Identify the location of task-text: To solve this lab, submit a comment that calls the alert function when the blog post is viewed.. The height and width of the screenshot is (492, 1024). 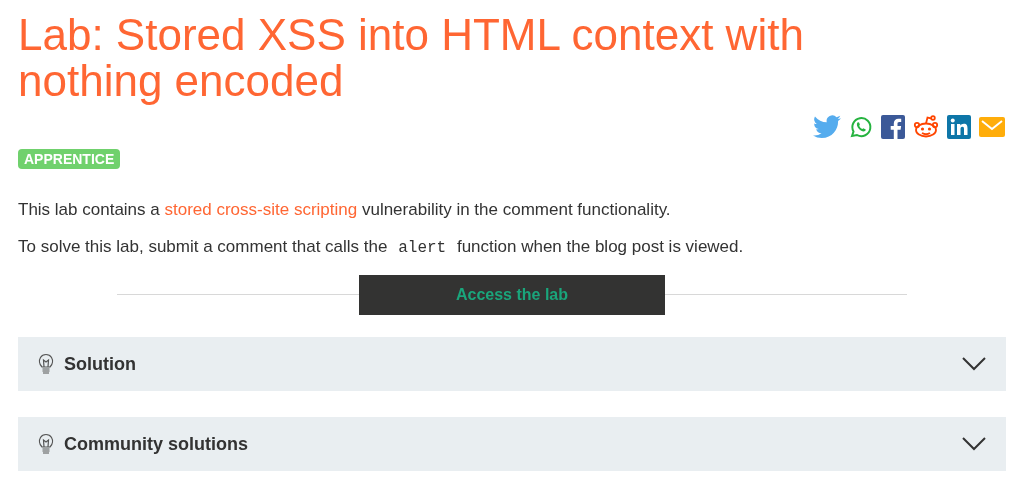
(381, 247).